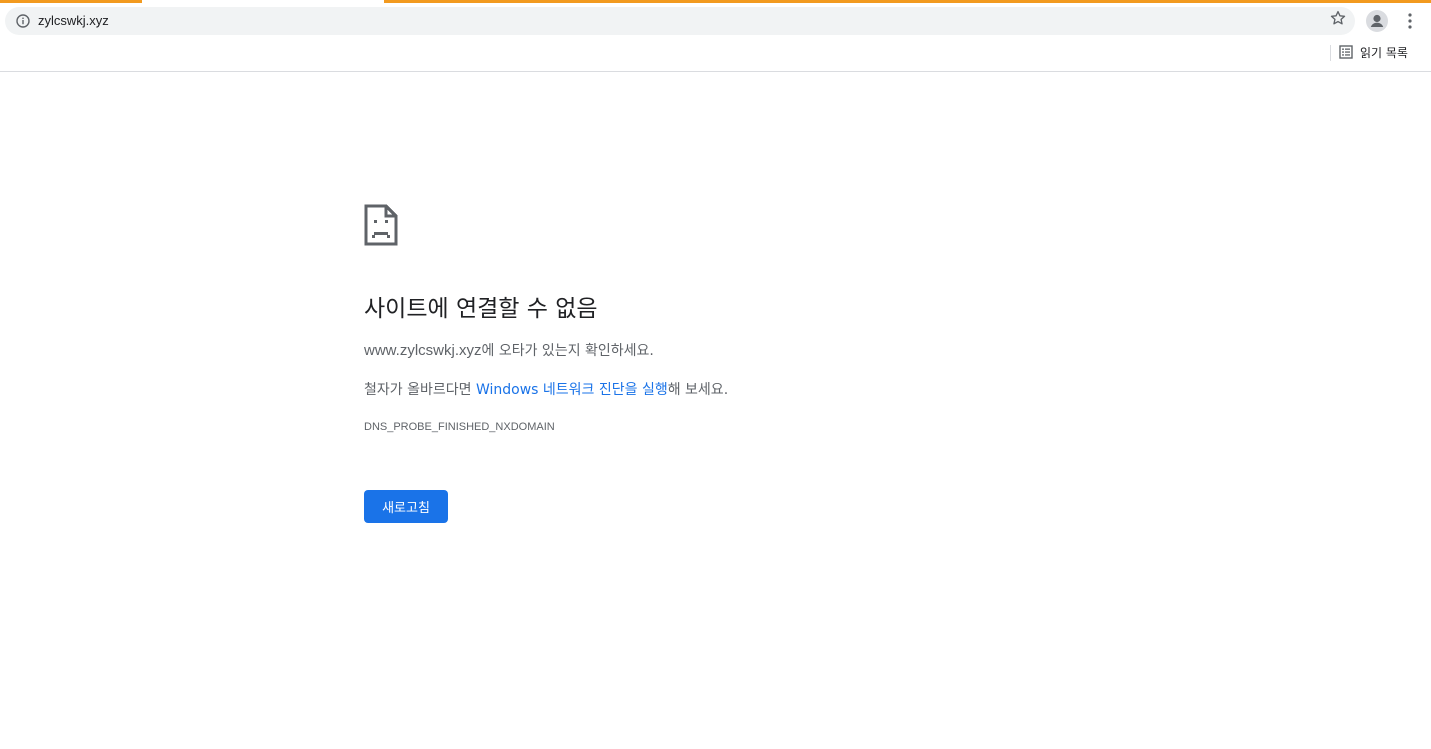  What do you see at coordinates (698, 390) in the screenshot?
I see `diagnostics-hint-suffix: 해 보세요.` at bounding box center [698, 390].